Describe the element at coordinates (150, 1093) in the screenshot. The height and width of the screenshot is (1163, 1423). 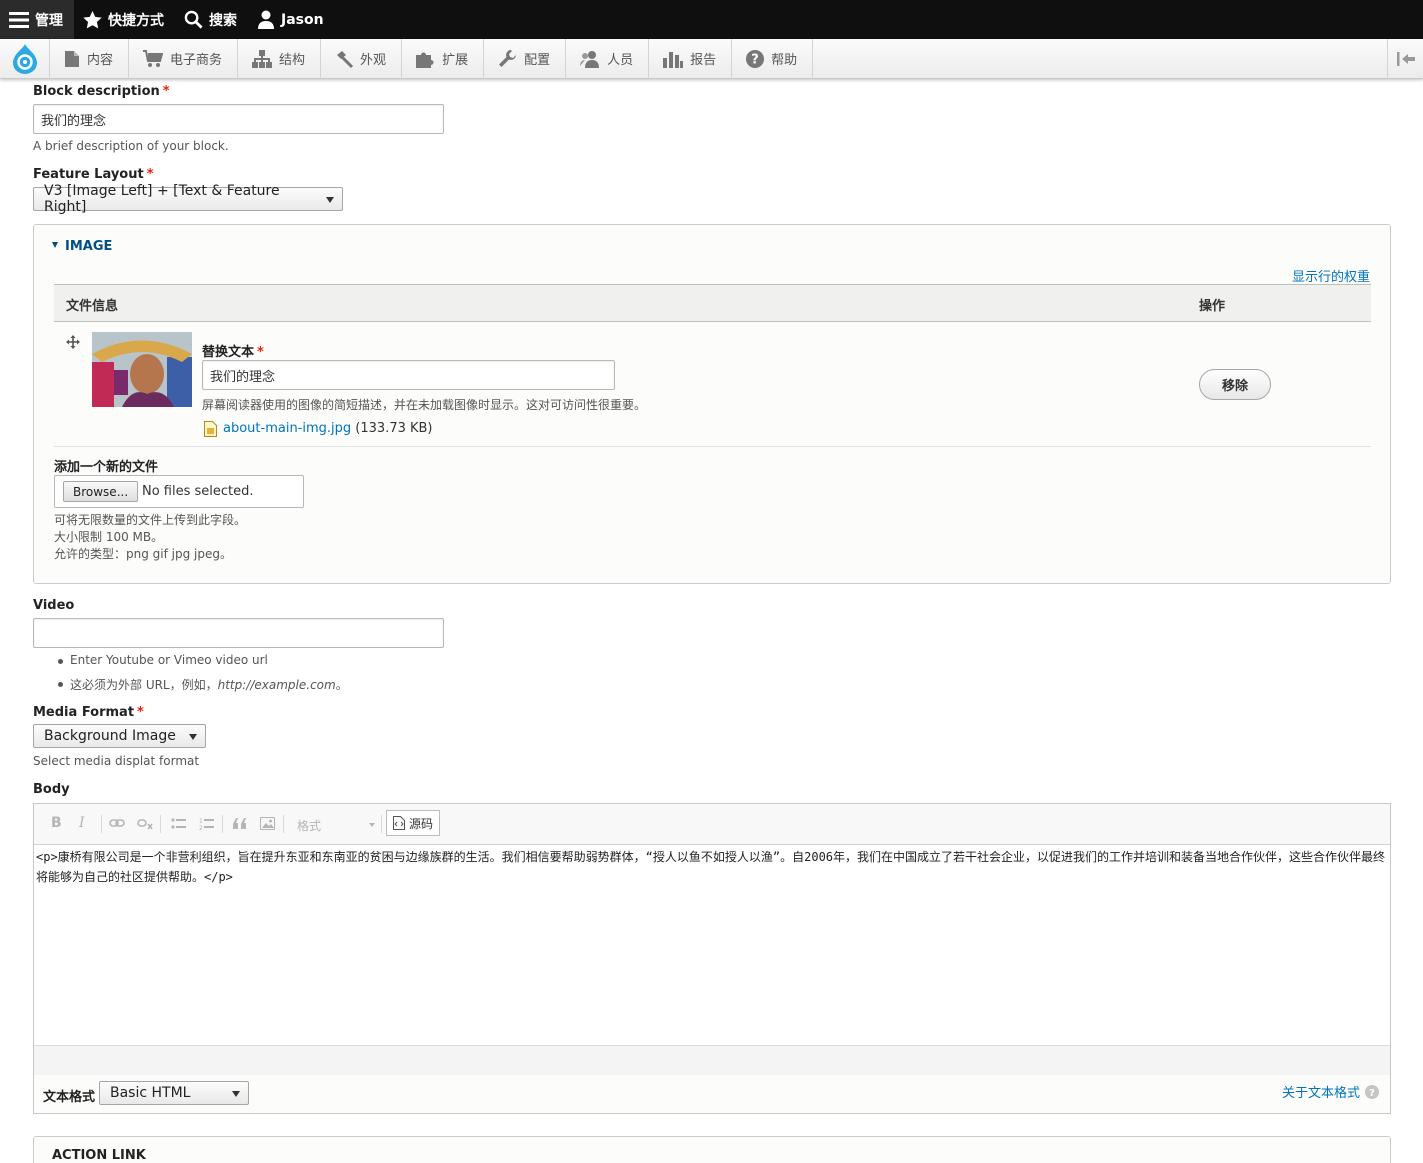
I see `text-format-value: Basic HTML` at that location.